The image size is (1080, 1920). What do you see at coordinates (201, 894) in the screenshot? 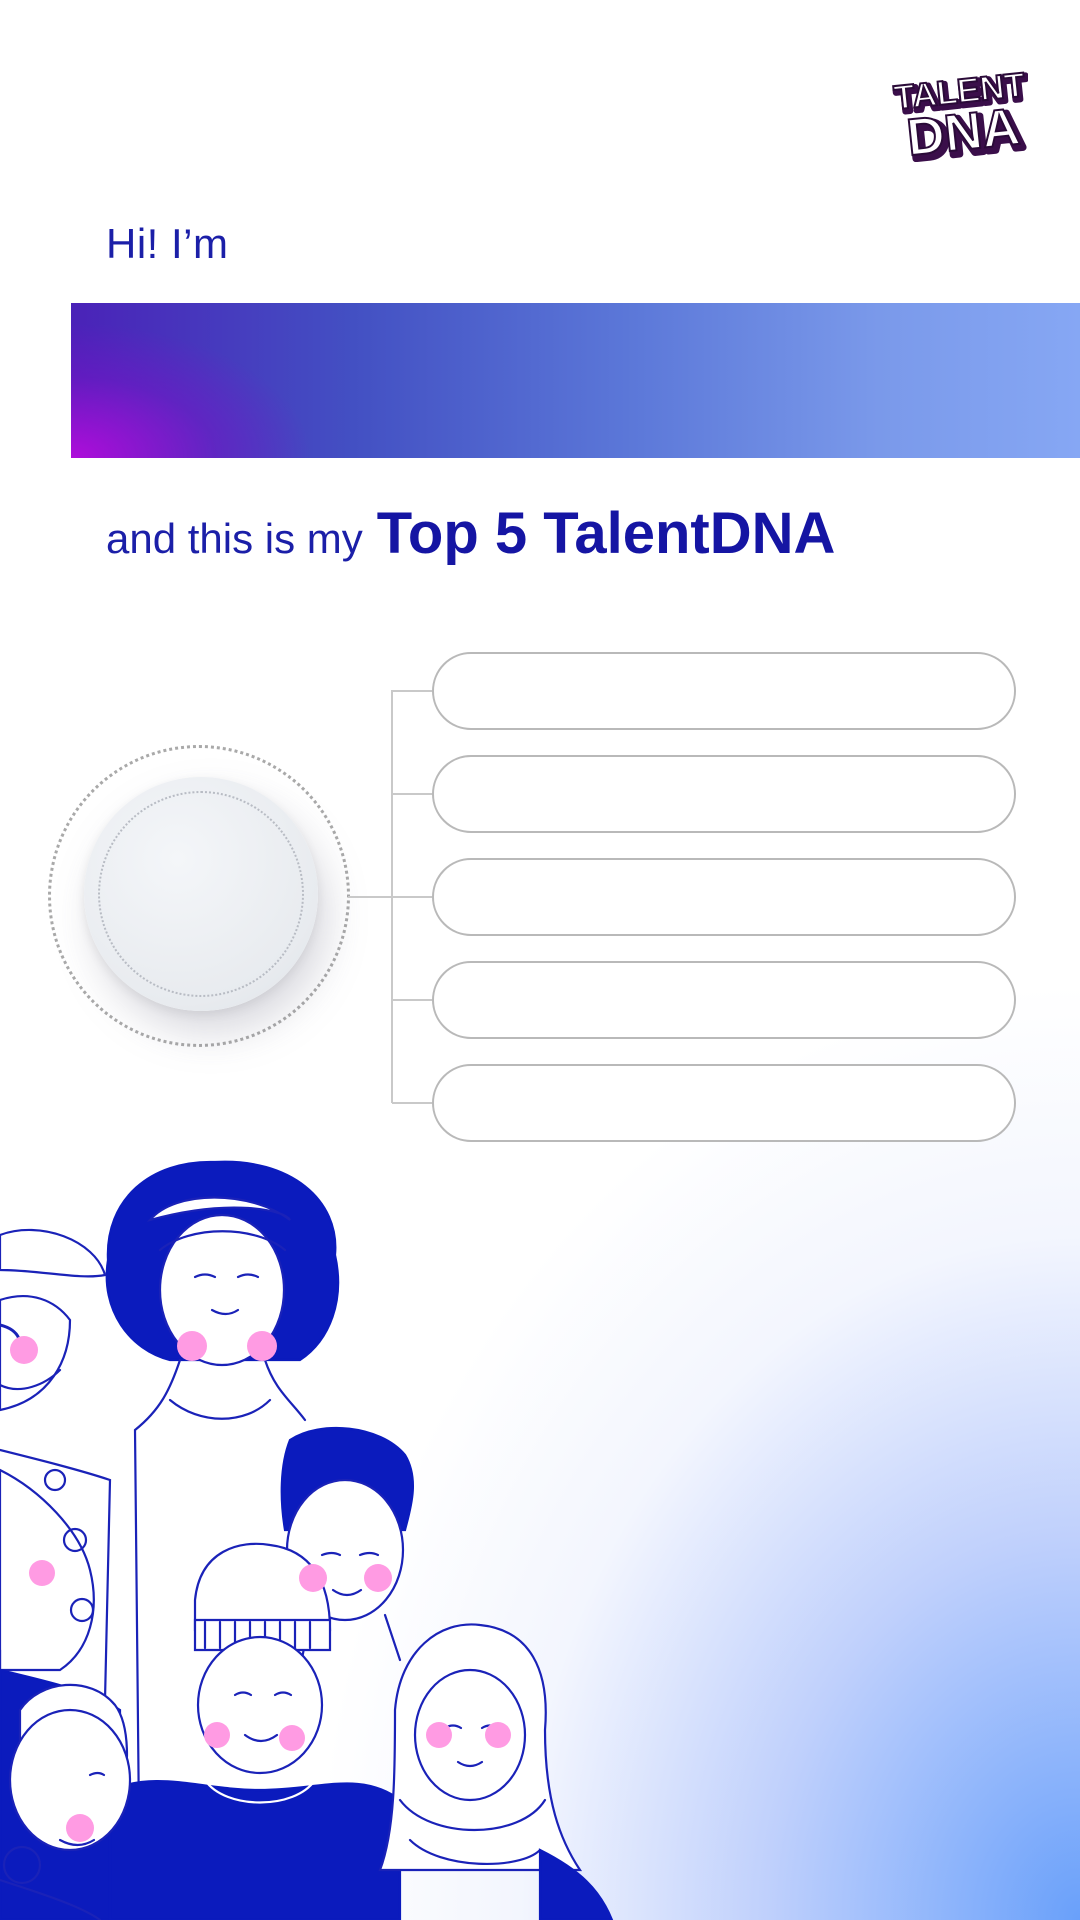
I see `badge-dial-inner-ring` at bounding box center [201, 894].